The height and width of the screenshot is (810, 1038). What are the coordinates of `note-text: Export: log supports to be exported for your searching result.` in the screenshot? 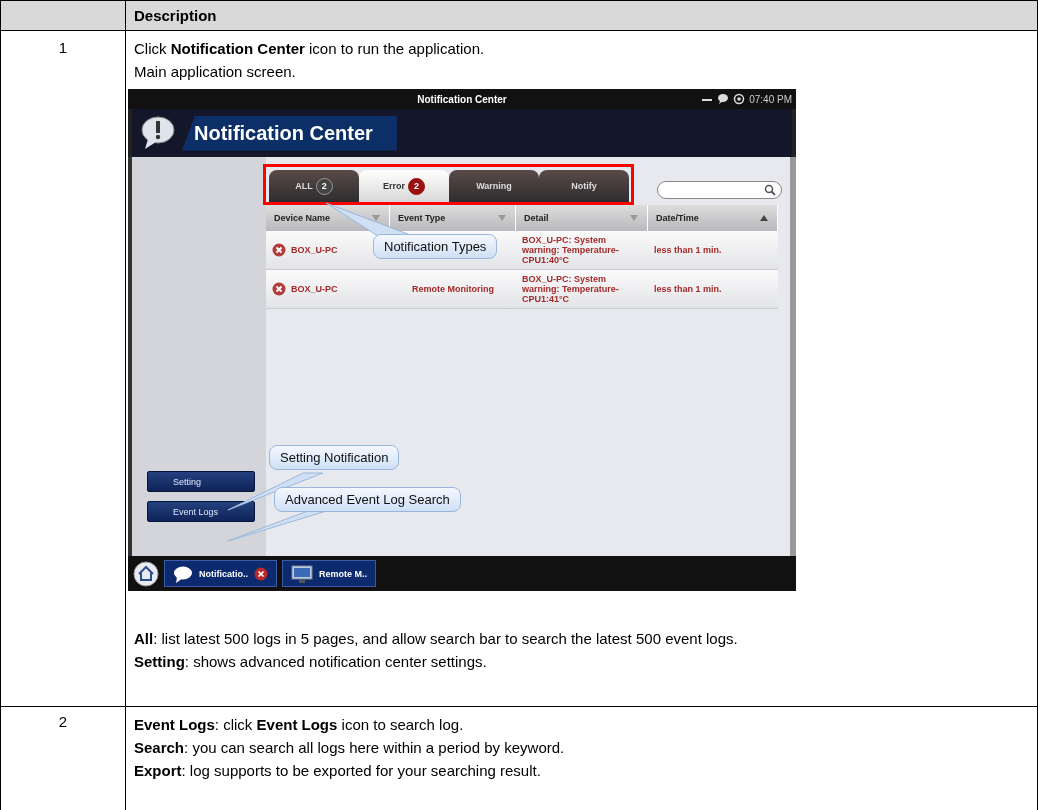 It's located at (338, 771).